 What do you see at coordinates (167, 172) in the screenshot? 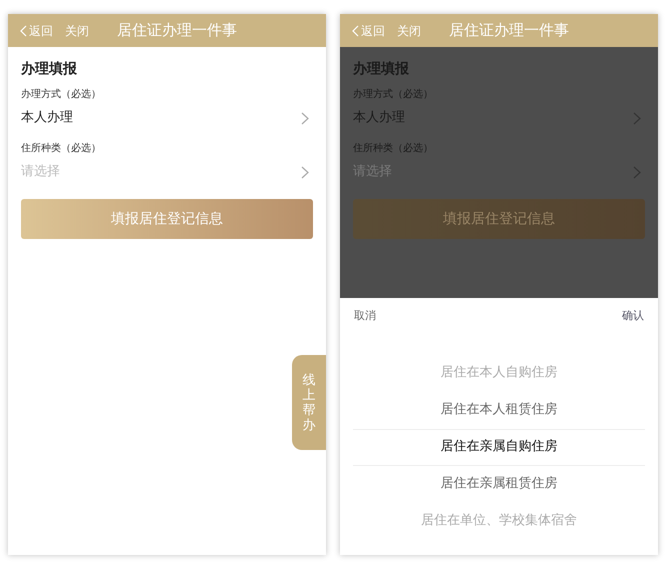
I see `select-field: 请选择` at bounding box center [167, 172].